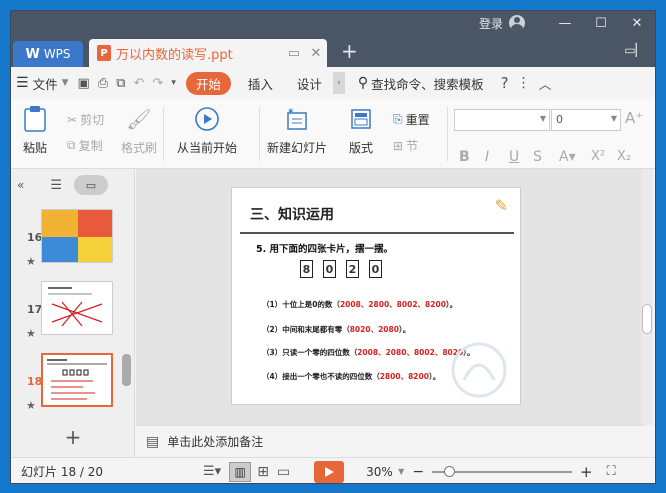 The width and height of the screenshot is (666, 493). Describe the element at coordinates (491, 23) in the screenshot. I see `login-link: 登录` at that location.